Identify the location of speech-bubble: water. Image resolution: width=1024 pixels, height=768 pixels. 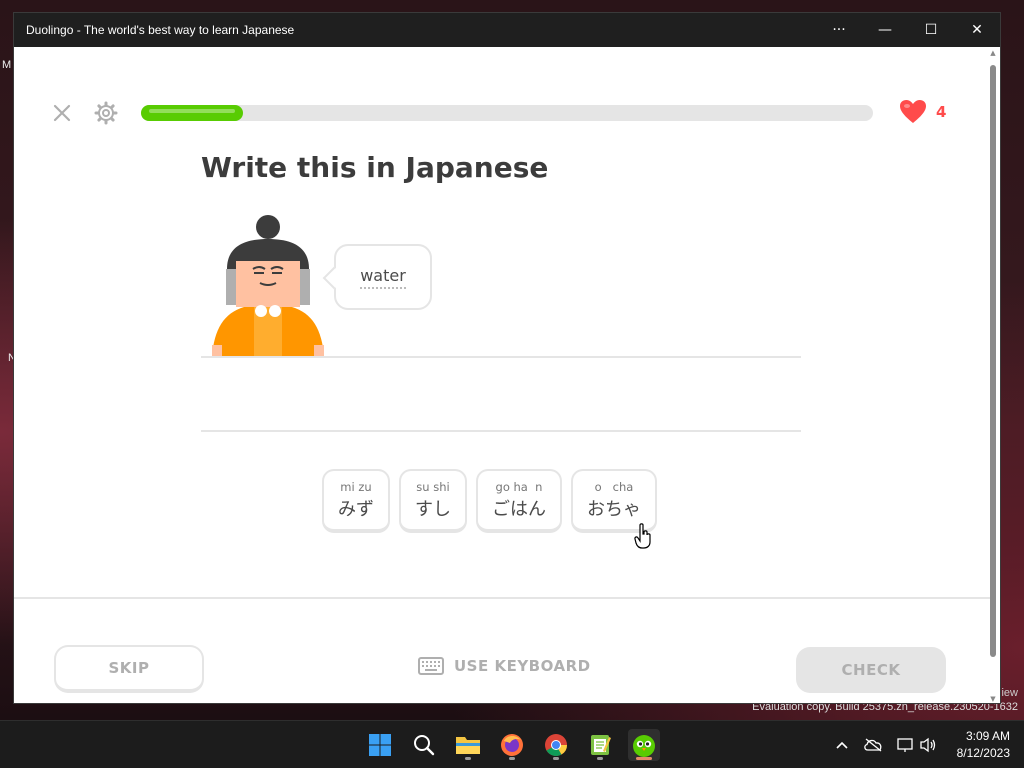
(383, 277).